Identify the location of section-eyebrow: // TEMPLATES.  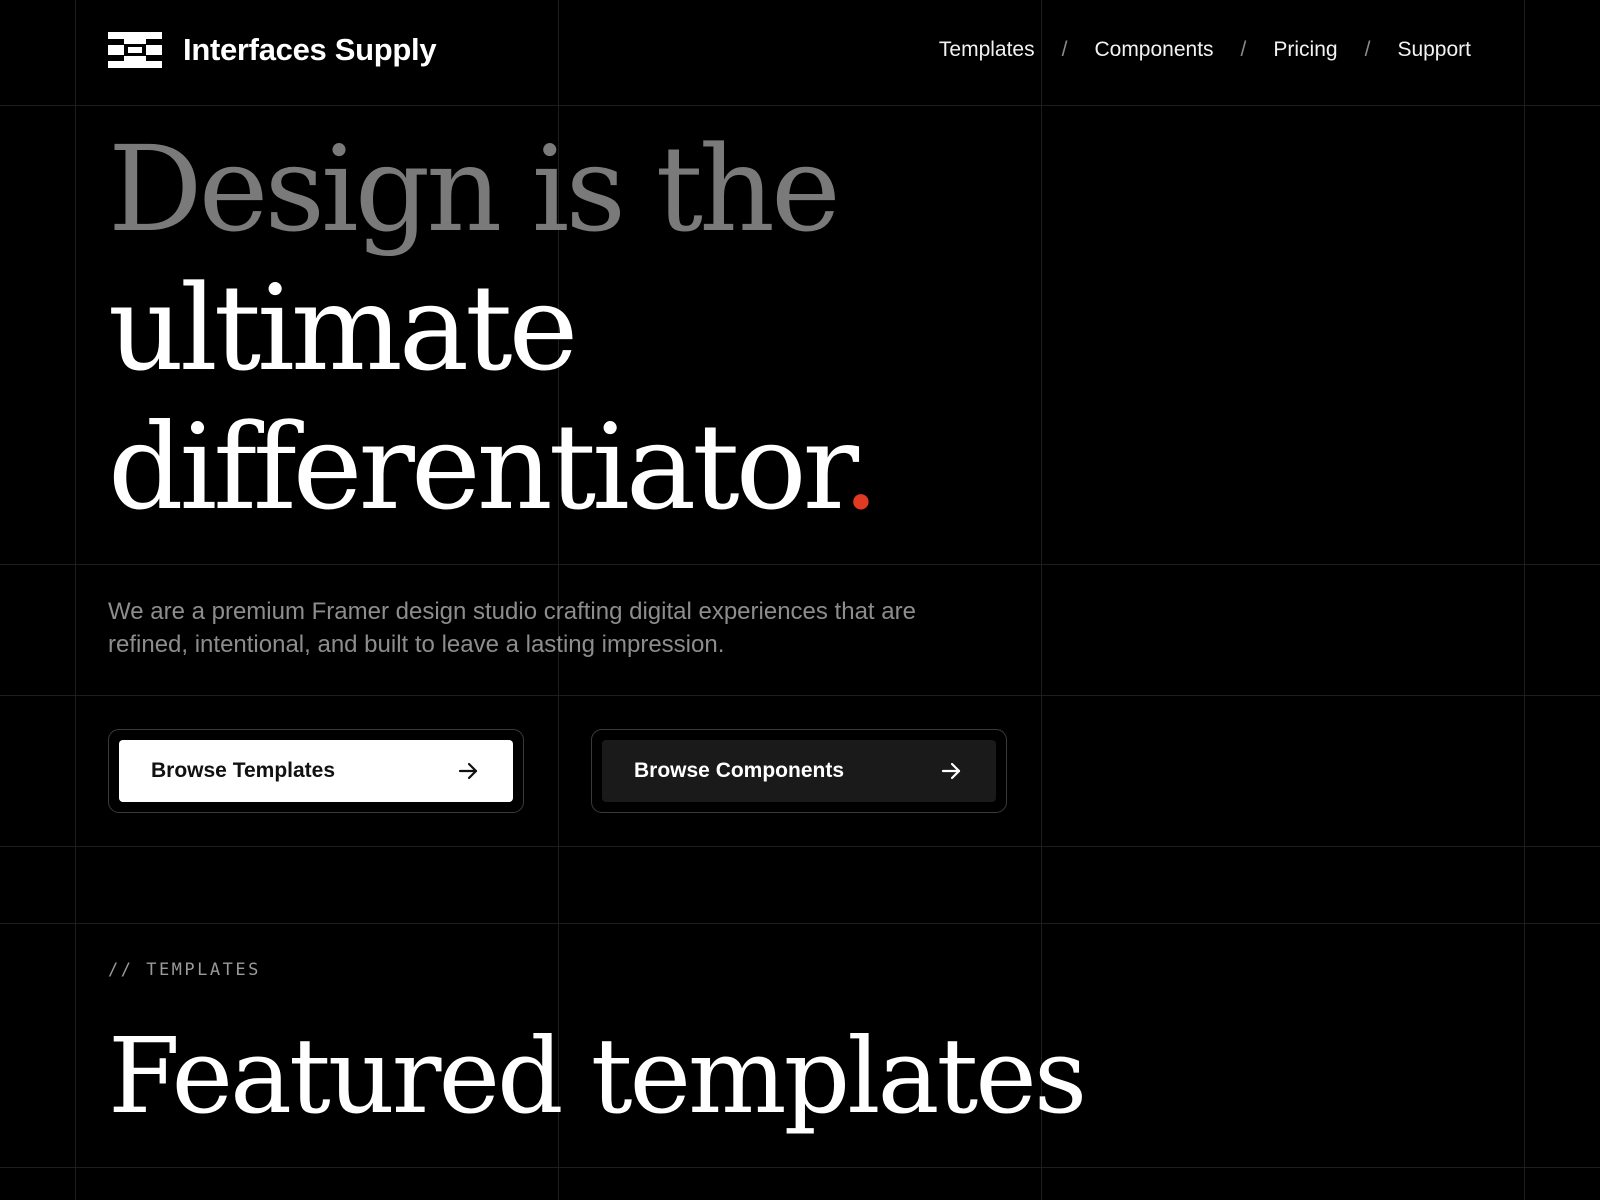
(184, 970).